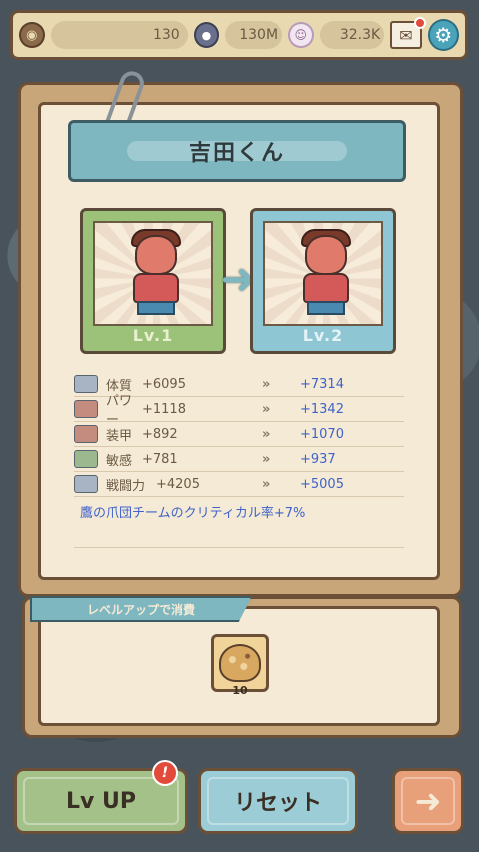 This screenshot has height=852, width=479. What do you see at coordinates (166, 35) in the screenshot?
I see `food-count: 130` at bounding box center [166, 35].